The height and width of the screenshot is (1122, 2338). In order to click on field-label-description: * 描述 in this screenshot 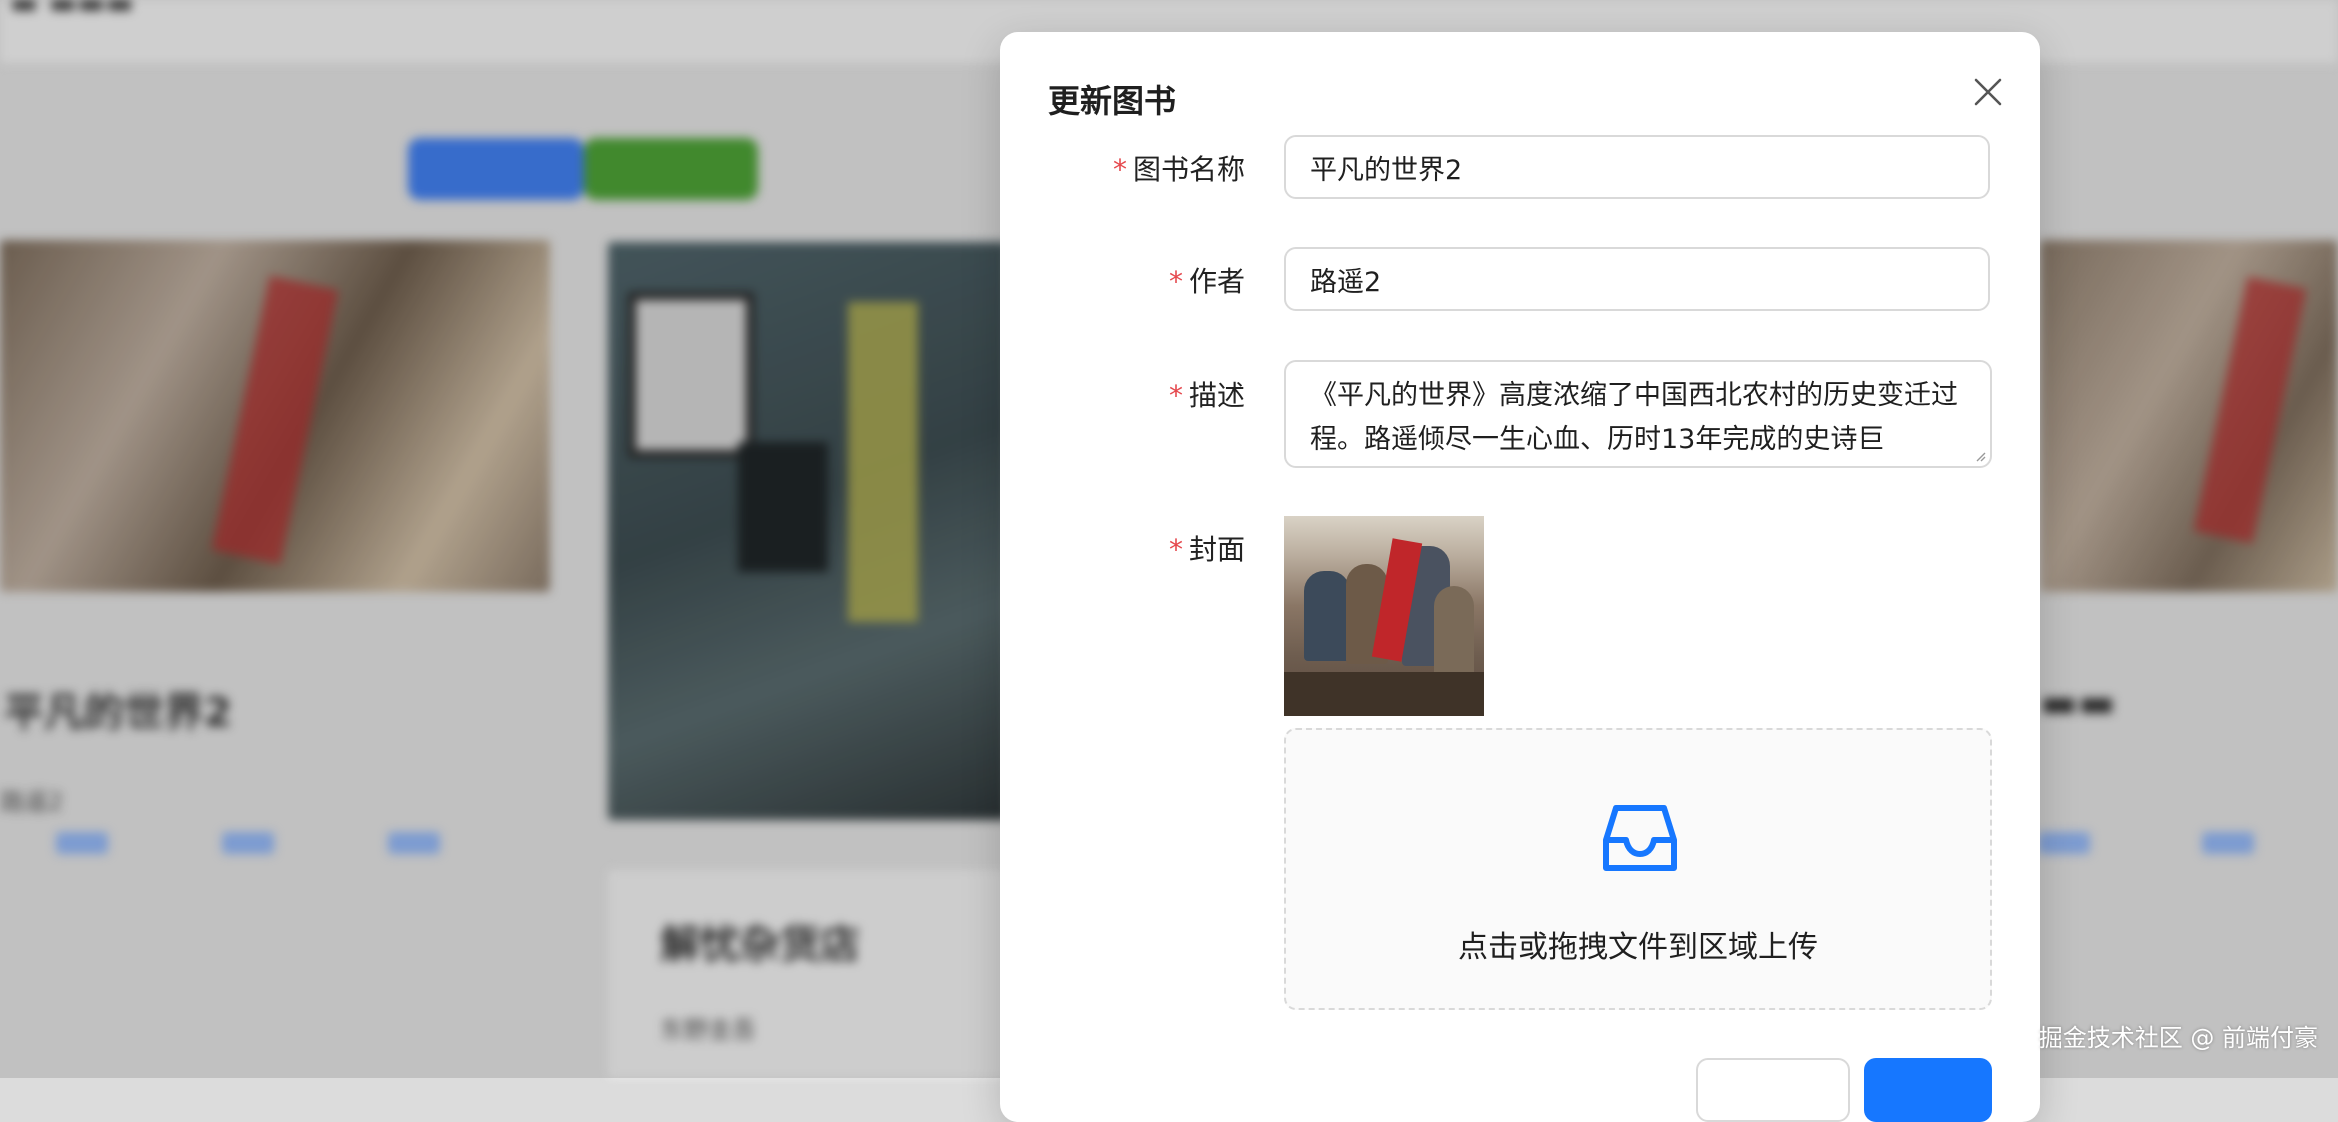, I will do `click(1206, 395)`.